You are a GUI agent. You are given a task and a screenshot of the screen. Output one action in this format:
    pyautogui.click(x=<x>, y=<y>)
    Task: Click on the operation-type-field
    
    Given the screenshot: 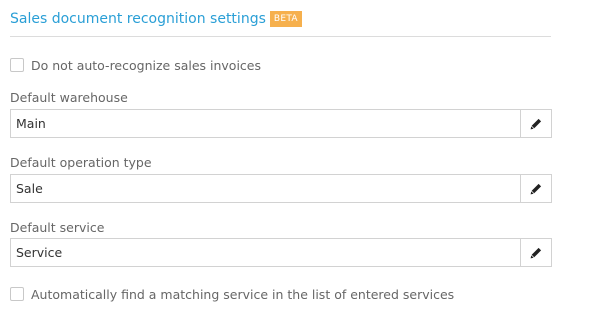 What is the action you would take?
    pyautogui.click(x=281, y=188)
    